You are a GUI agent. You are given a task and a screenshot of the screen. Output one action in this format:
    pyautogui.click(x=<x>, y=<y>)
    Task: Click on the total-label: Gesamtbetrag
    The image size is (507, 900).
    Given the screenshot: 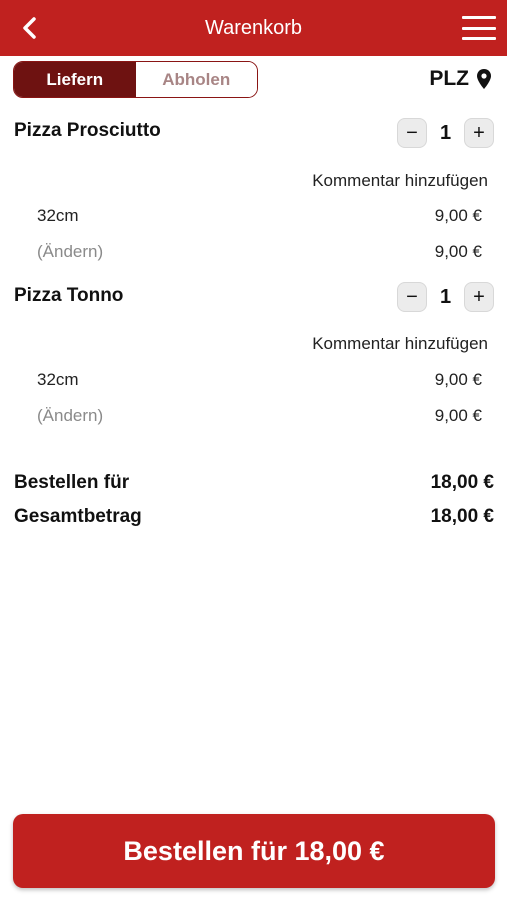 What is the action you would take?
    pyautogui.click(x=78, y=516)
    